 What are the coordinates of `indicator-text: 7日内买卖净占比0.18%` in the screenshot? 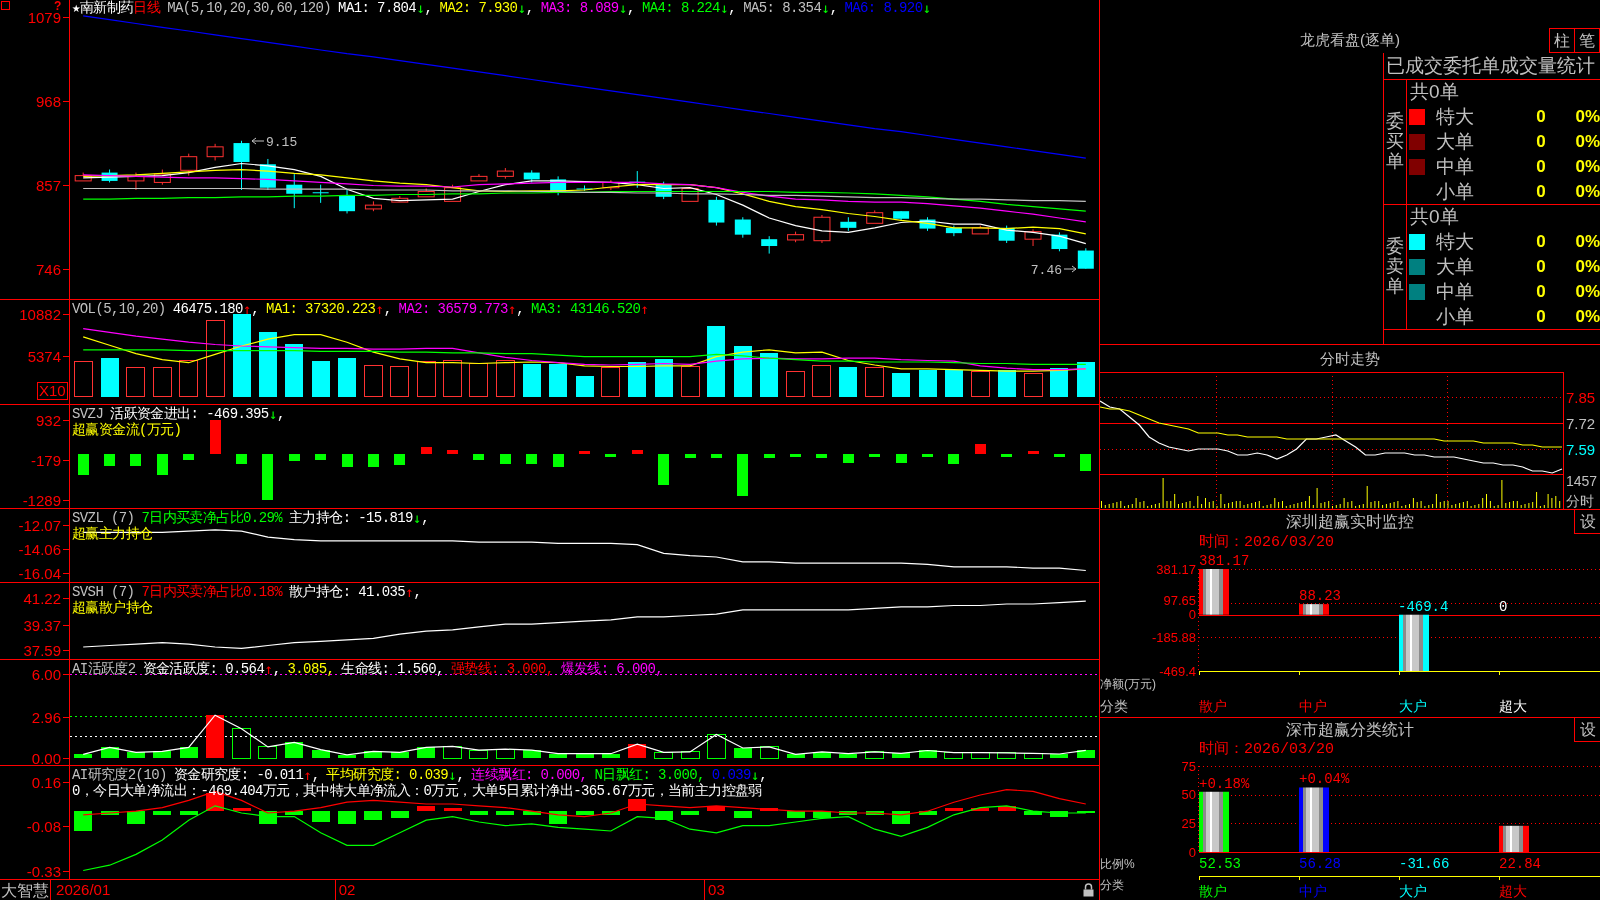 It's located at (212, 592).